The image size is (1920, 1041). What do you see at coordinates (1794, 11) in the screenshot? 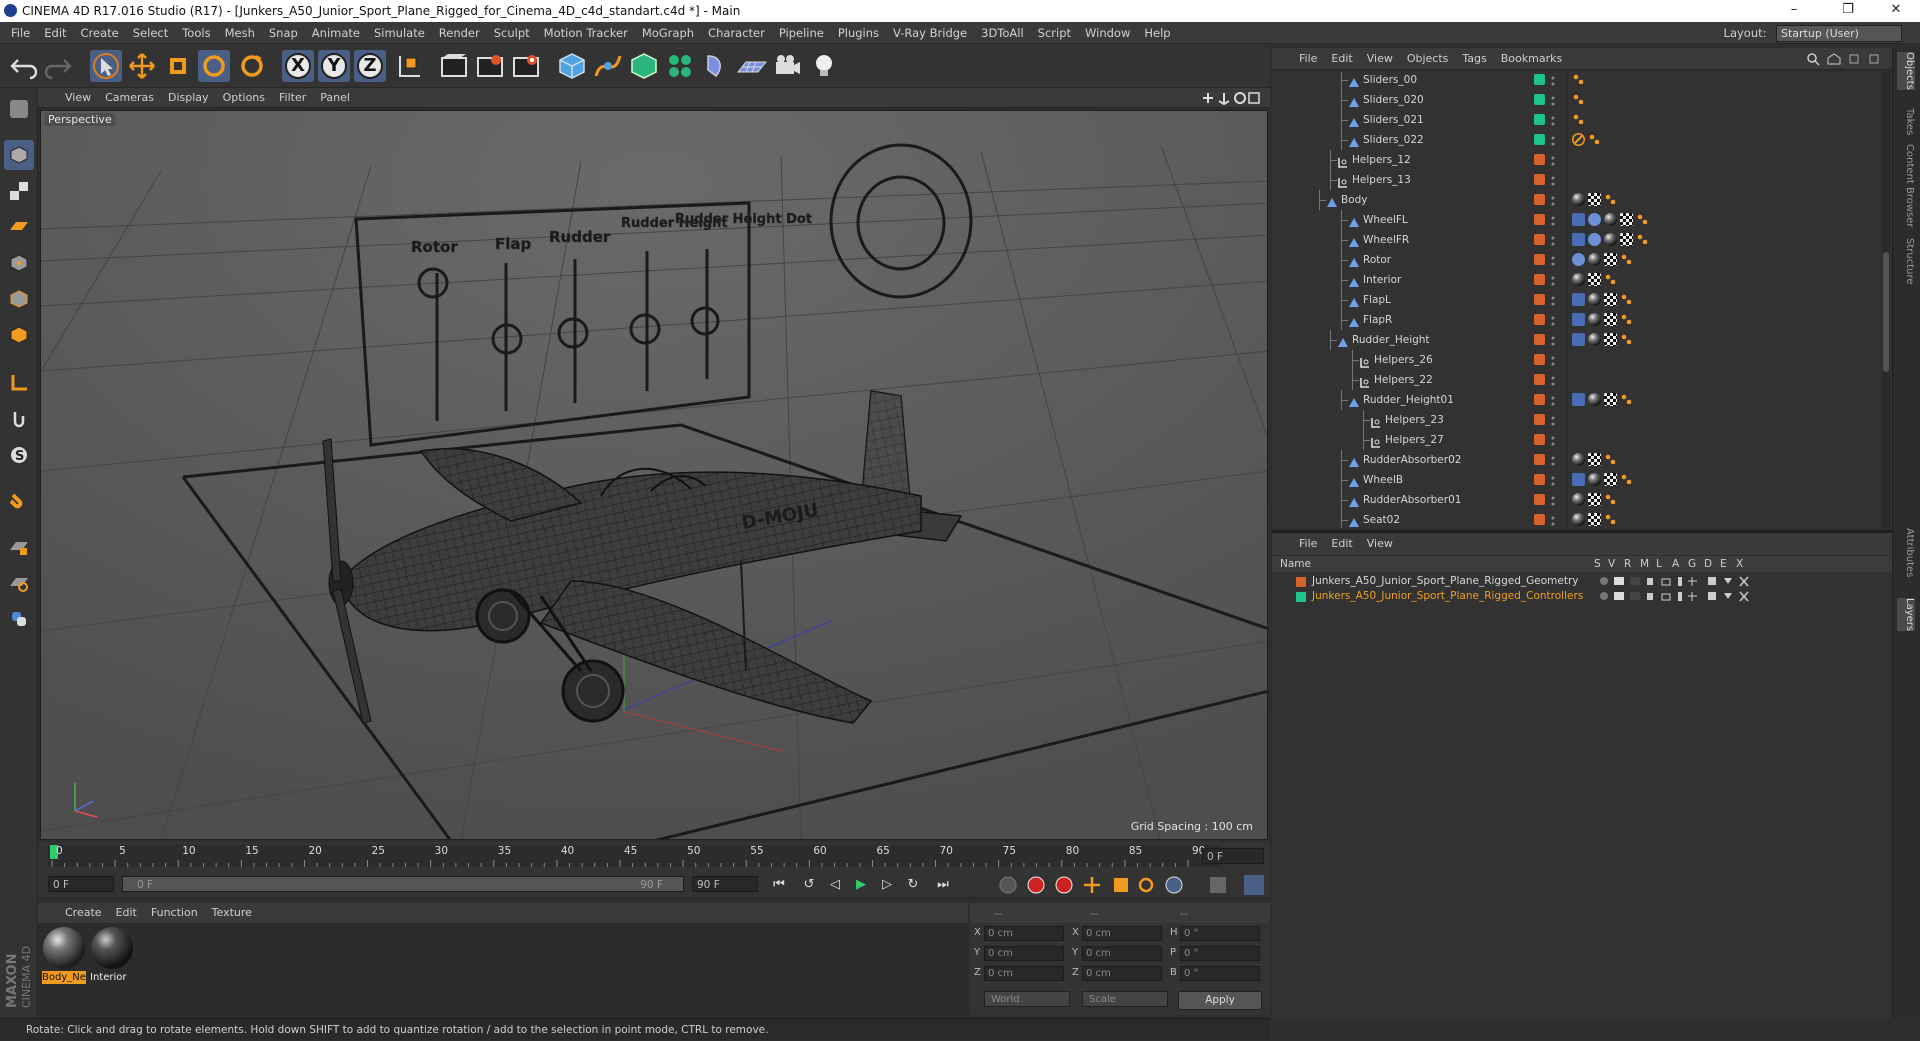
I see `minimize-button: –` at bounding box center [1794, 11].